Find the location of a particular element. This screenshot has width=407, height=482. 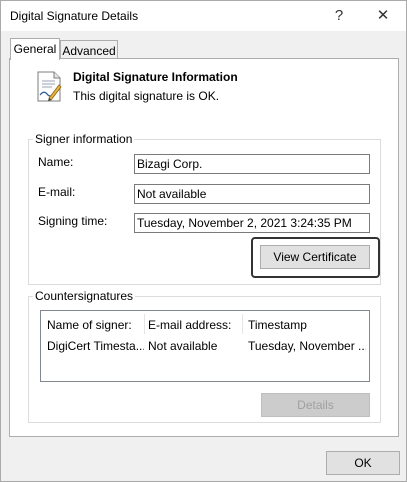

column-header-email: E-mail address: is located at coordinates (195, 325).